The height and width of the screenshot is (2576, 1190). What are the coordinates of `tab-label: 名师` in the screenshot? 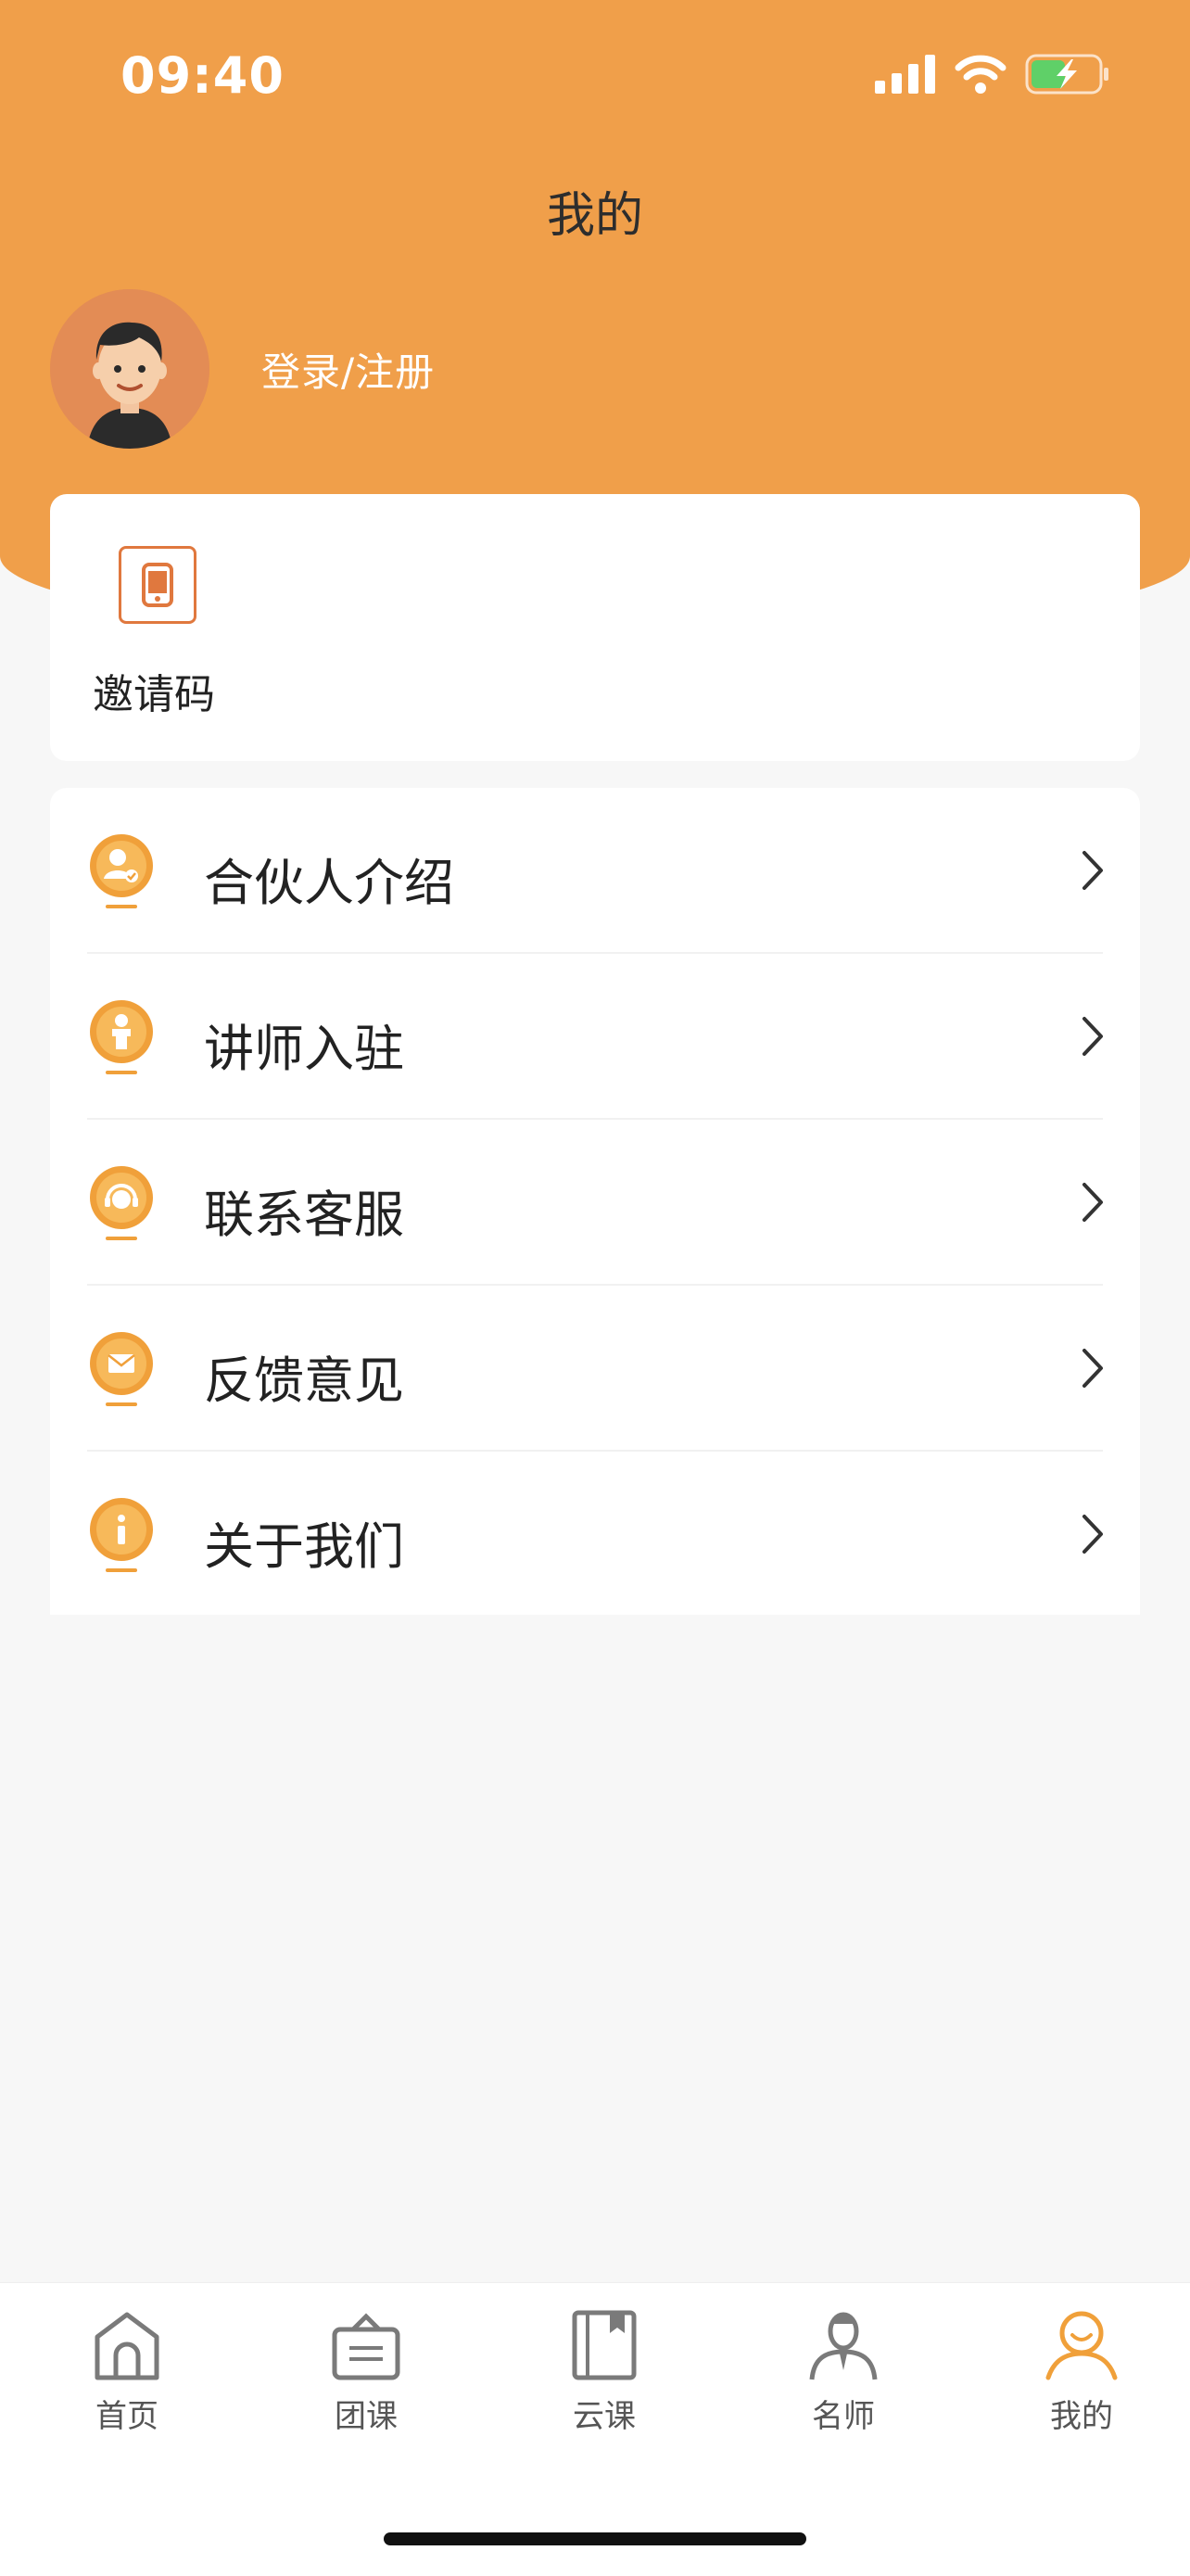 It's located at (843, 2416).